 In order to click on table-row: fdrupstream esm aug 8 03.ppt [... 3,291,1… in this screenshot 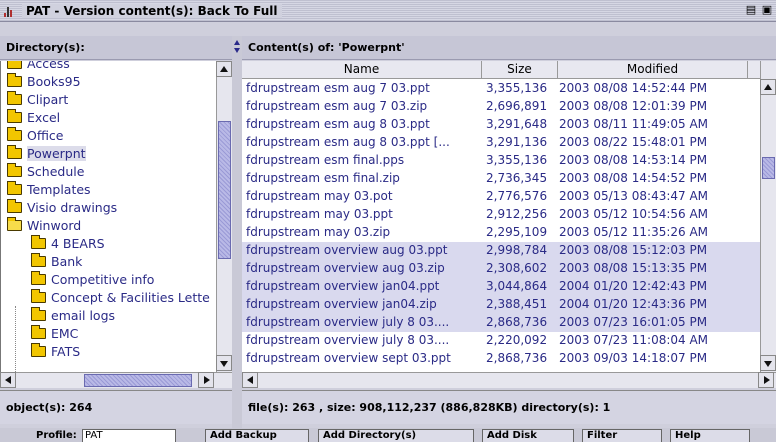, I will do `click(501, 143)`.